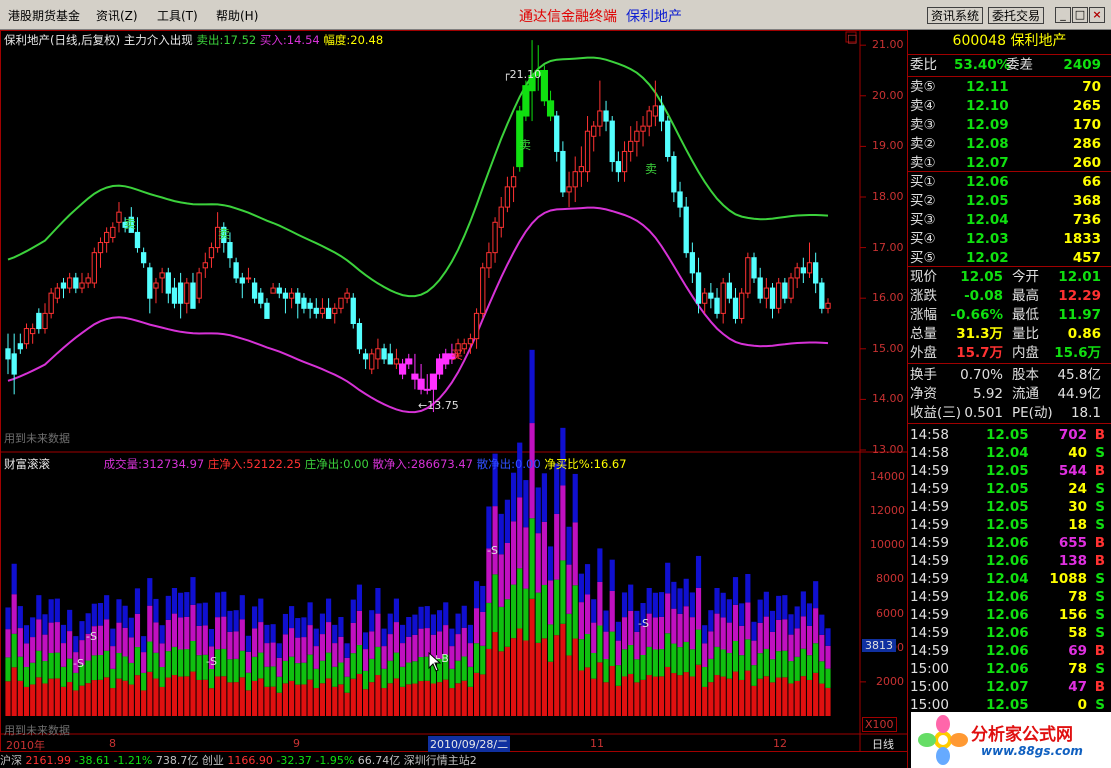 The width and height of the screenshot is (1111, 768). Describe the element at coordinates (852, 38) in the screenshot. I see `pane-maximize-icon: □` at that location.